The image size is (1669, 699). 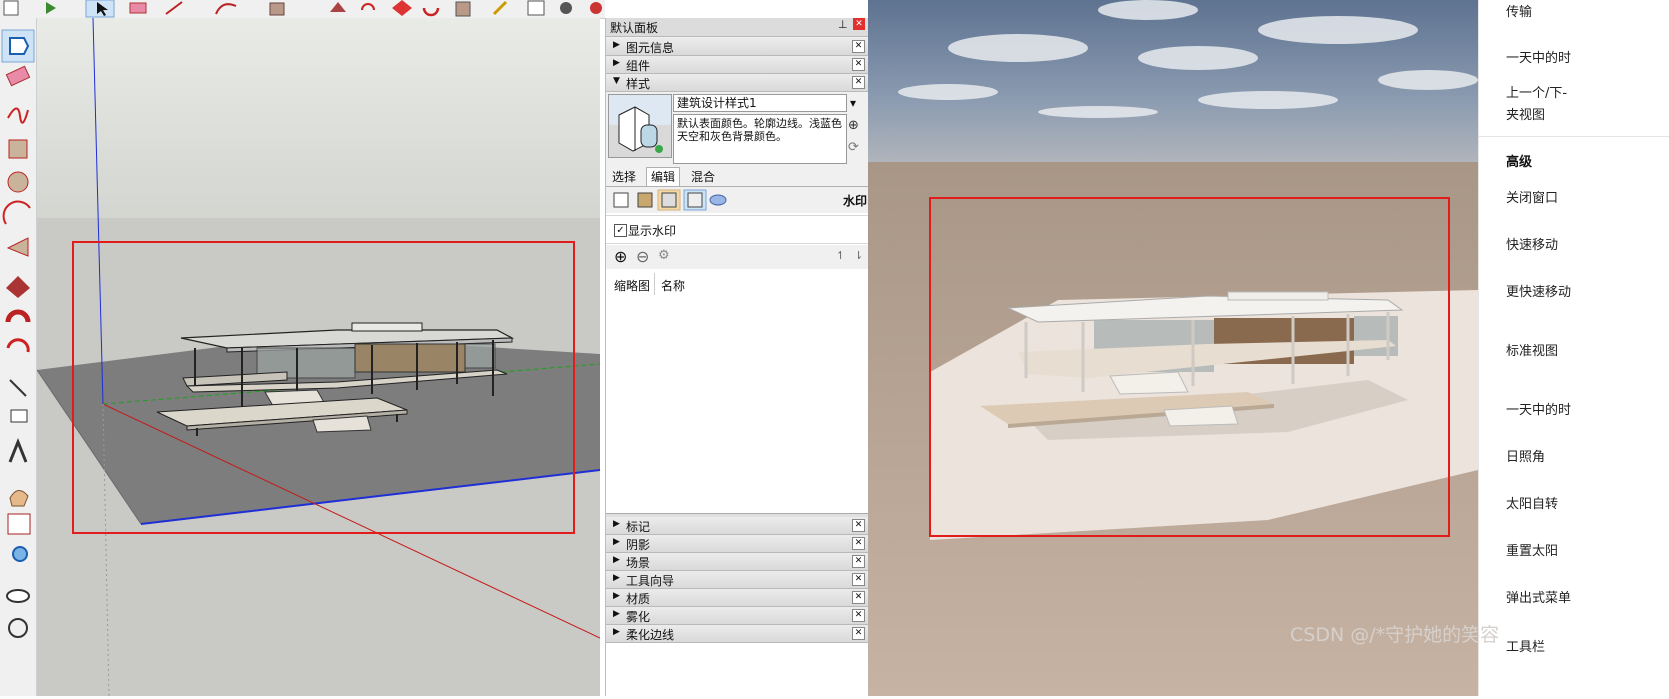 I want to click on panel-entity-info: ▶ 图元信息 ✕, so click(x=737, y=47).